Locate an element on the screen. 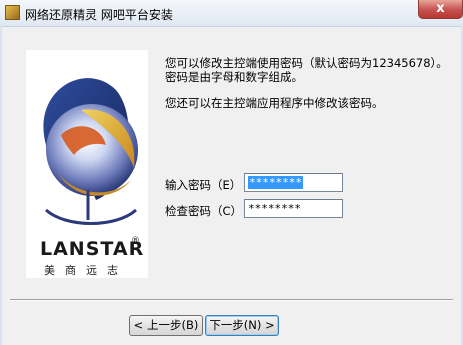 This screenshot has height=345, width=463. confirm-password-input: ******** is located at coordinates (293, 208).